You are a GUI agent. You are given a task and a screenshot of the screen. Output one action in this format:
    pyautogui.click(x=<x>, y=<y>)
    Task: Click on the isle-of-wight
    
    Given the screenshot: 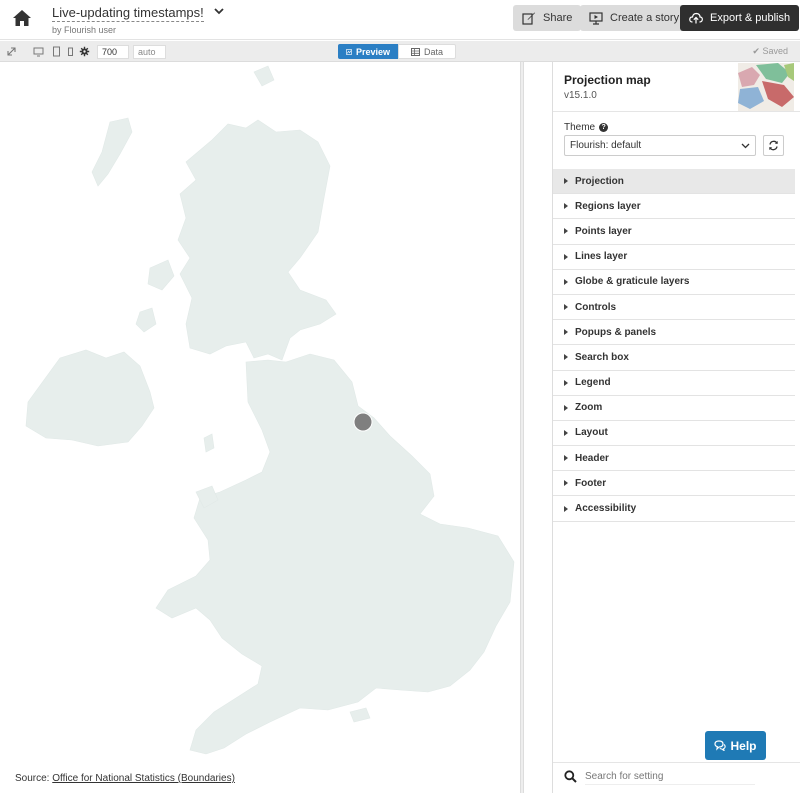 What is the action you would take?
    pyautogui.click(x=360, y=715)
    